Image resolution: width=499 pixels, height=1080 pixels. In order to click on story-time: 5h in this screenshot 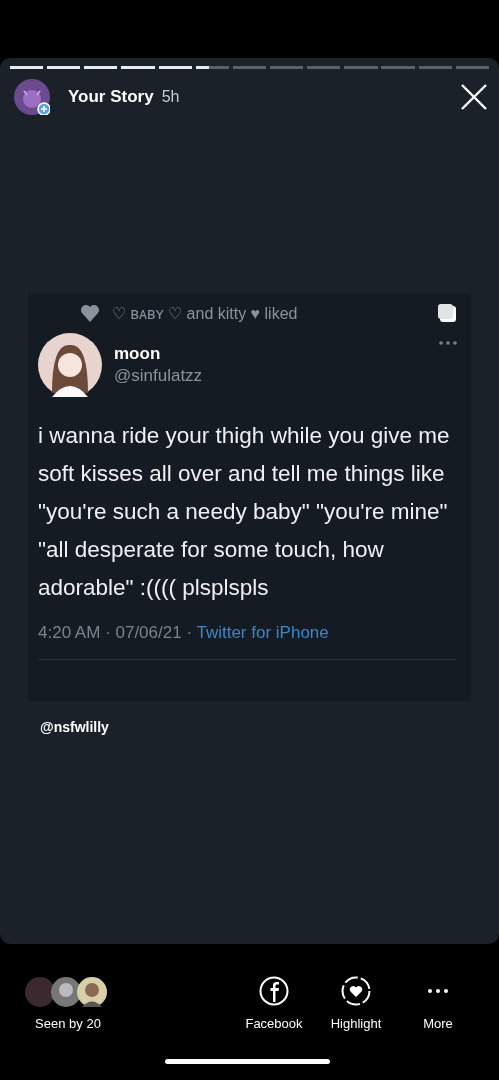, I will do `click(170, 97)`.